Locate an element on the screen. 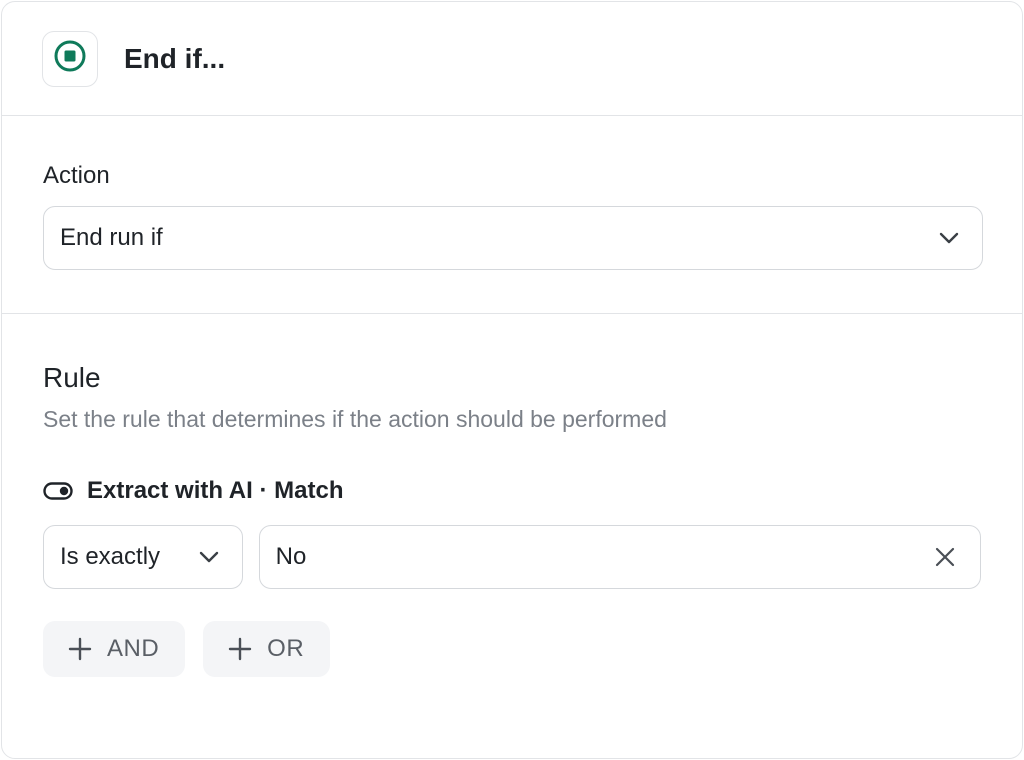 The height and width of the screenshot is (760, 1024). stop-circle-icon is located at coordinates (70, 58).